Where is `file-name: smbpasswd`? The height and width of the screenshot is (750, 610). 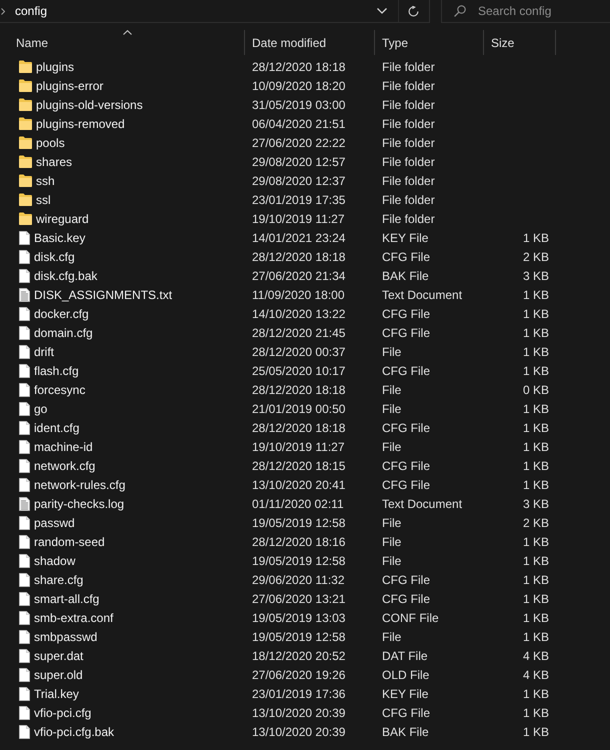
file-name: smbpasswd is located at coordinates (66, 637).